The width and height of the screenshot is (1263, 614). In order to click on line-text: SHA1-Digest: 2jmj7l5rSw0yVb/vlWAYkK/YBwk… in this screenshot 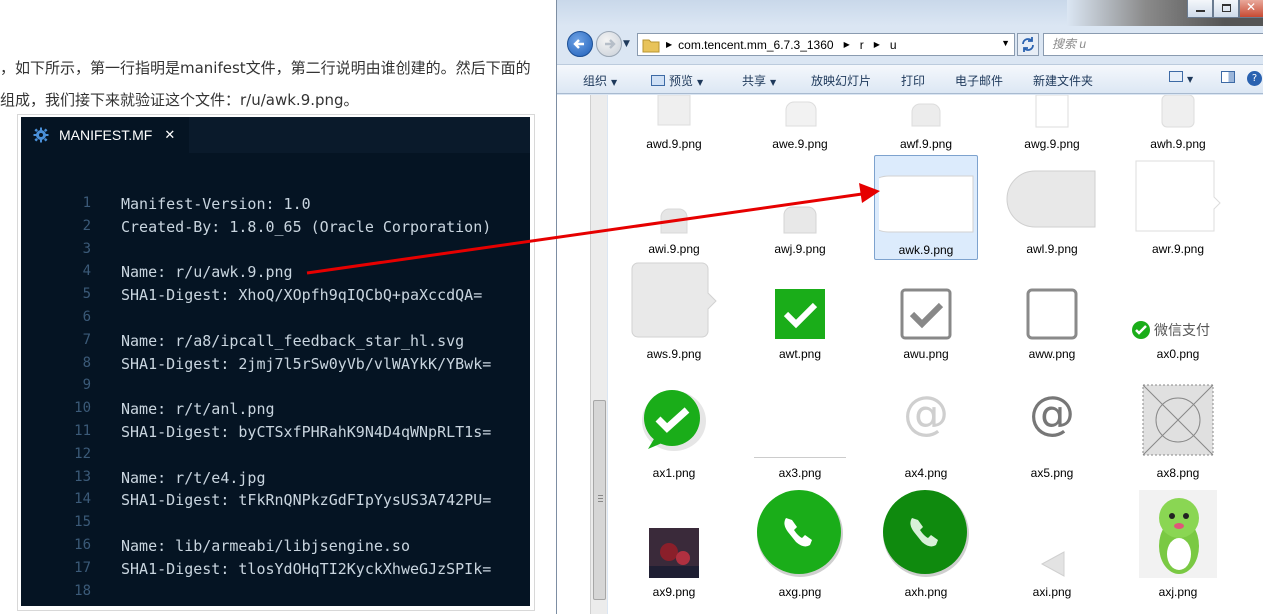, I will do `click(306, 363)`.